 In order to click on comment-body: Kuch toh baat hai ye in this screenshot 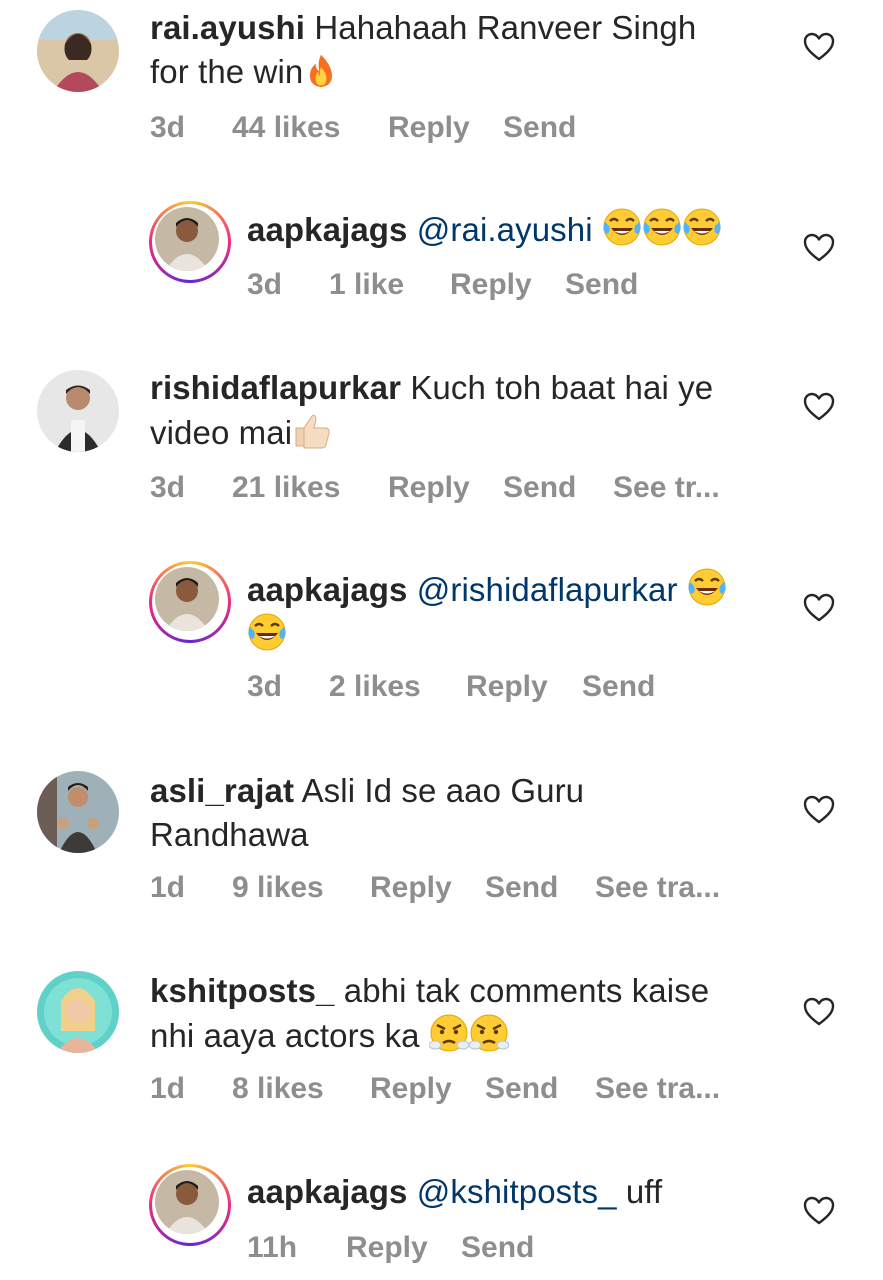, I will do `click(562, 387)`.